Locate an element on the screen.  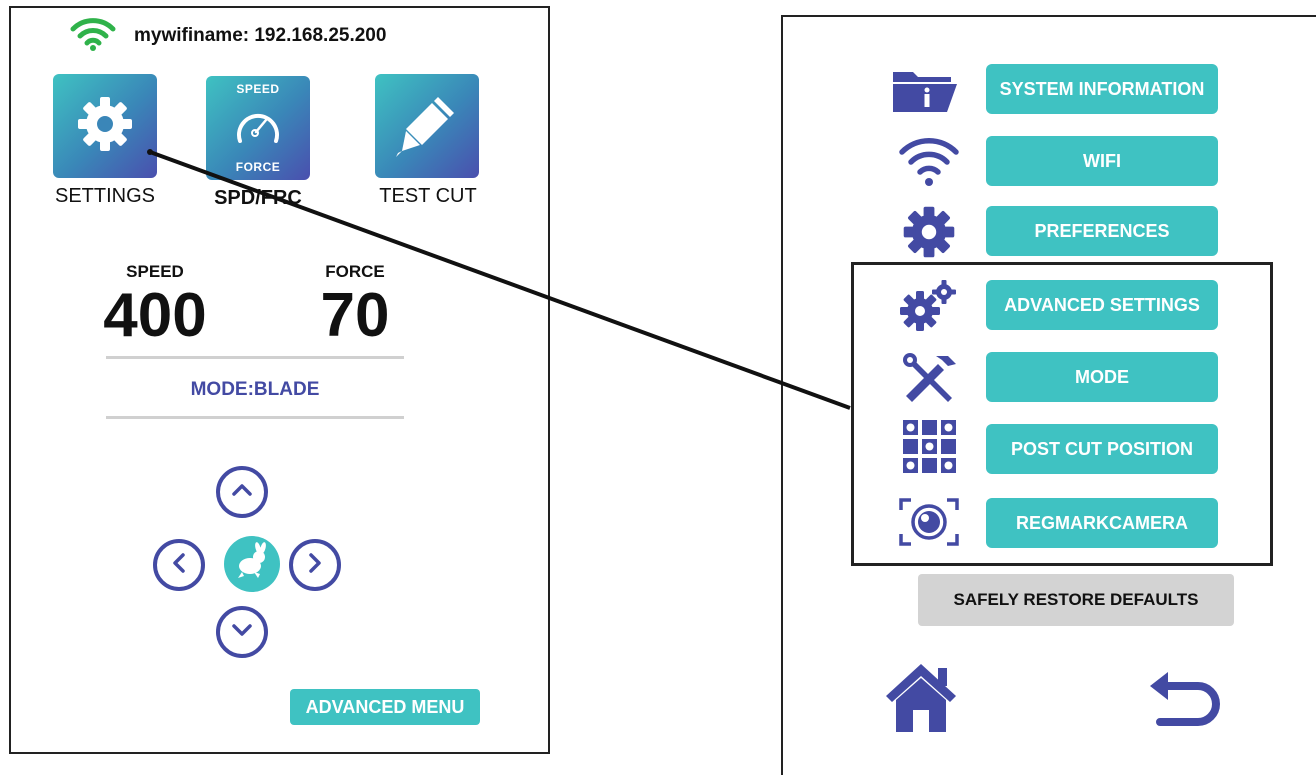
back-button is located at coordinates (1184, 700).